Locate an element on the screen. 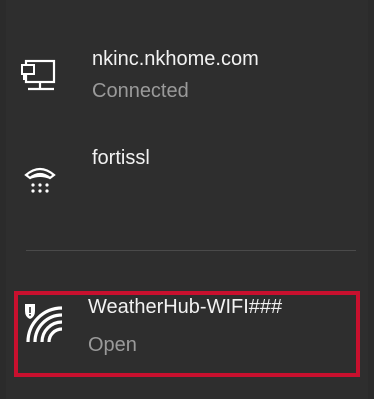 Image resolution: width=374 pixels, height=399 pixels. network-name: fortissl is located at coordinates (121, 158).